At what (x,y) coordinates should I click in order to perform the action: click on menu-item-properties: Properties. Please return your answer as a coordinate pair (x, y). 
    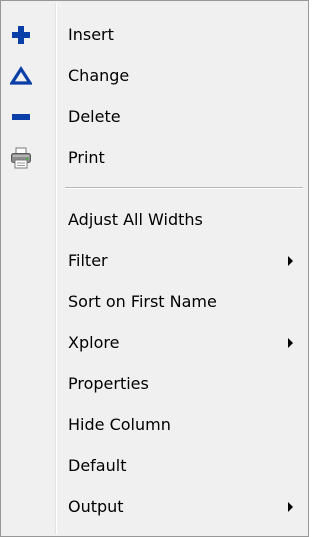
    Looking at the image, I should click on (154, 384).